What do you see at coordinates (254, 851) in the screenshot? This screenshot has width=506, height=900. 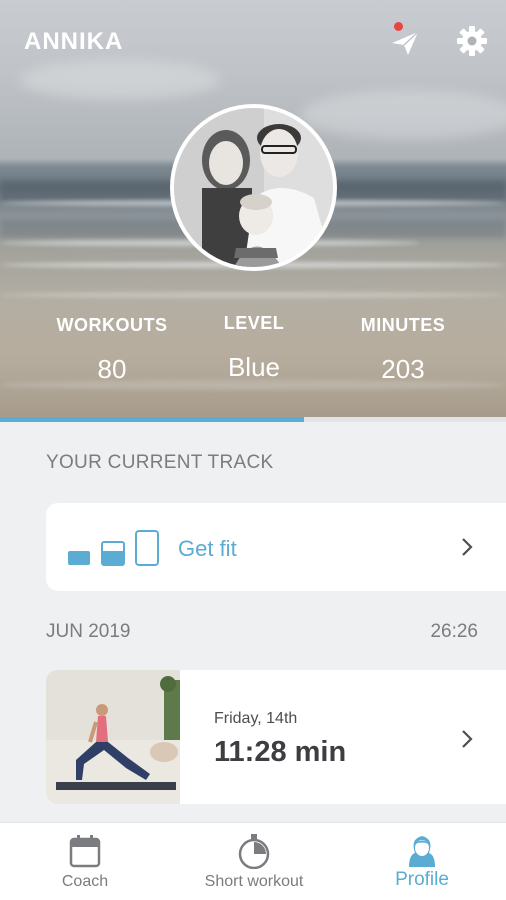 I see `stopwatch-icon` at bounding box center [254, 851].